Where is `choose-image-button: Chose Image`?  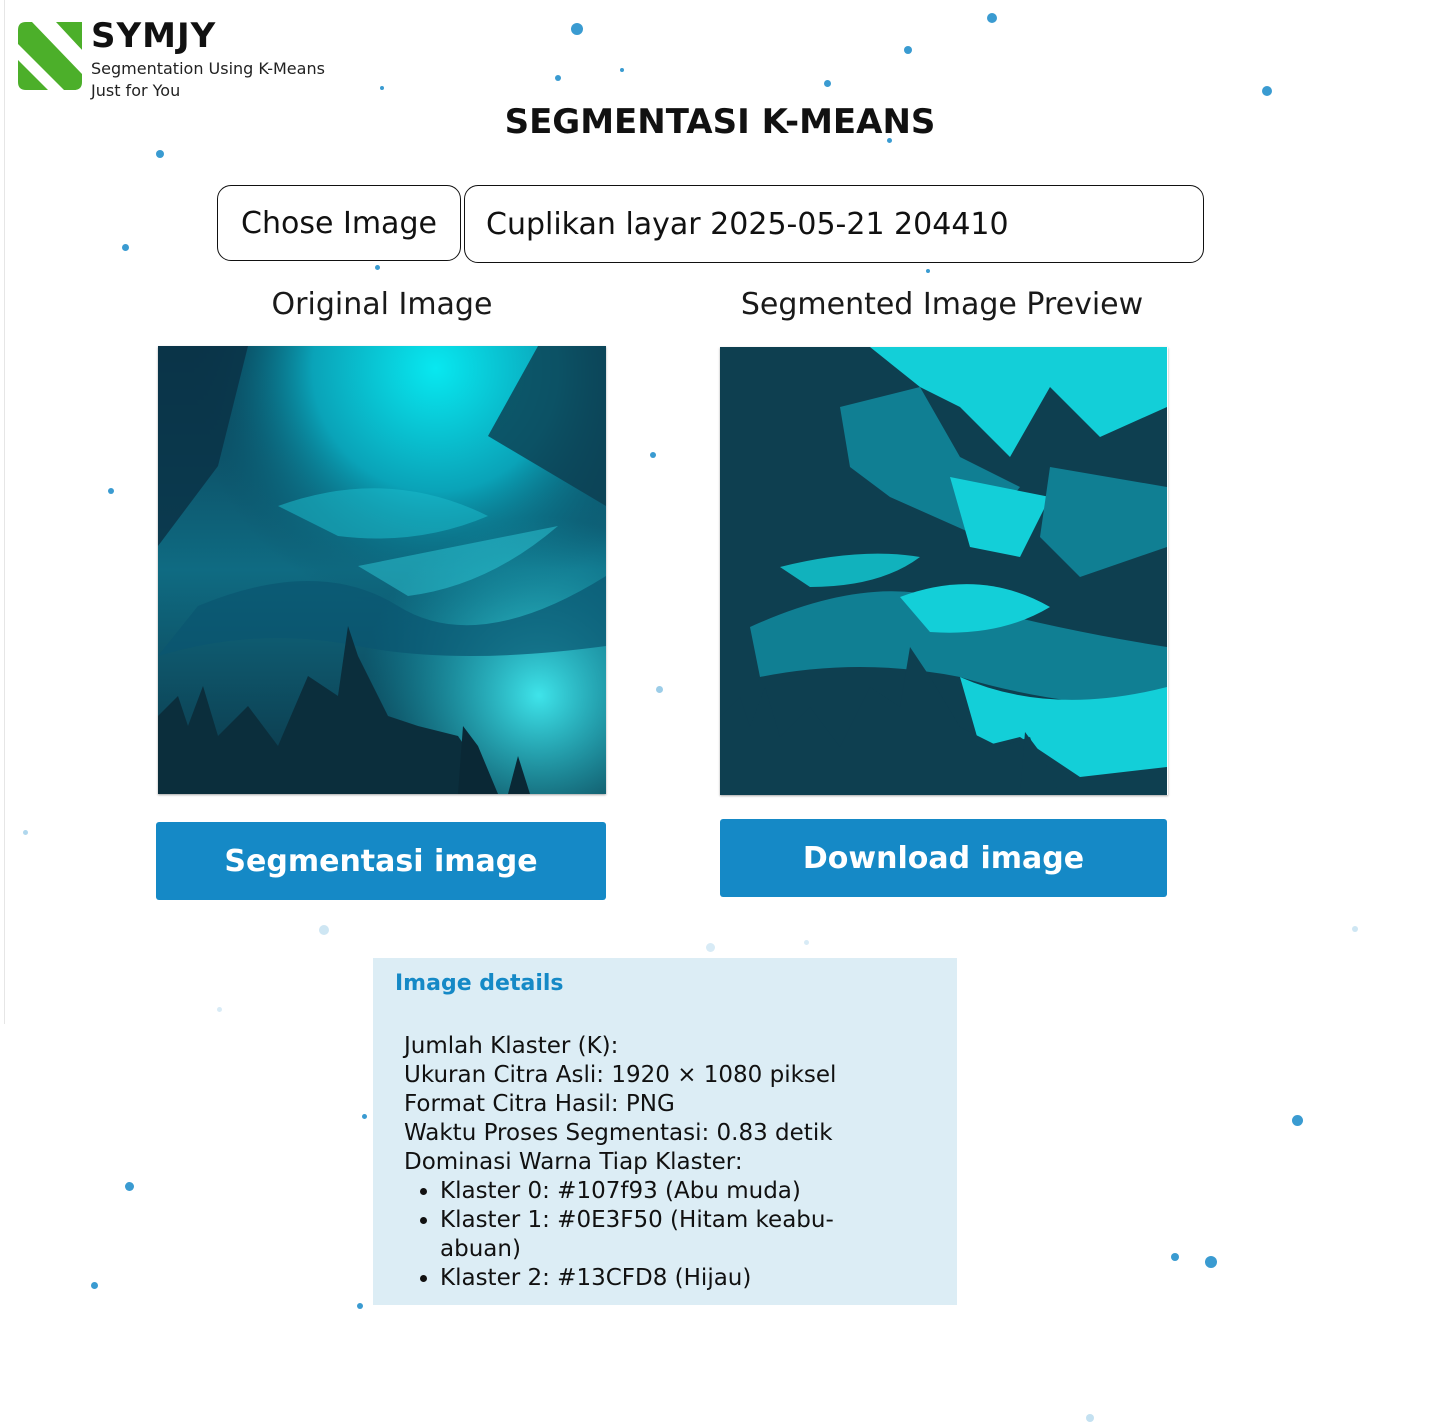 choose-image-button: Chose Image is located at coordinates (339, 223).